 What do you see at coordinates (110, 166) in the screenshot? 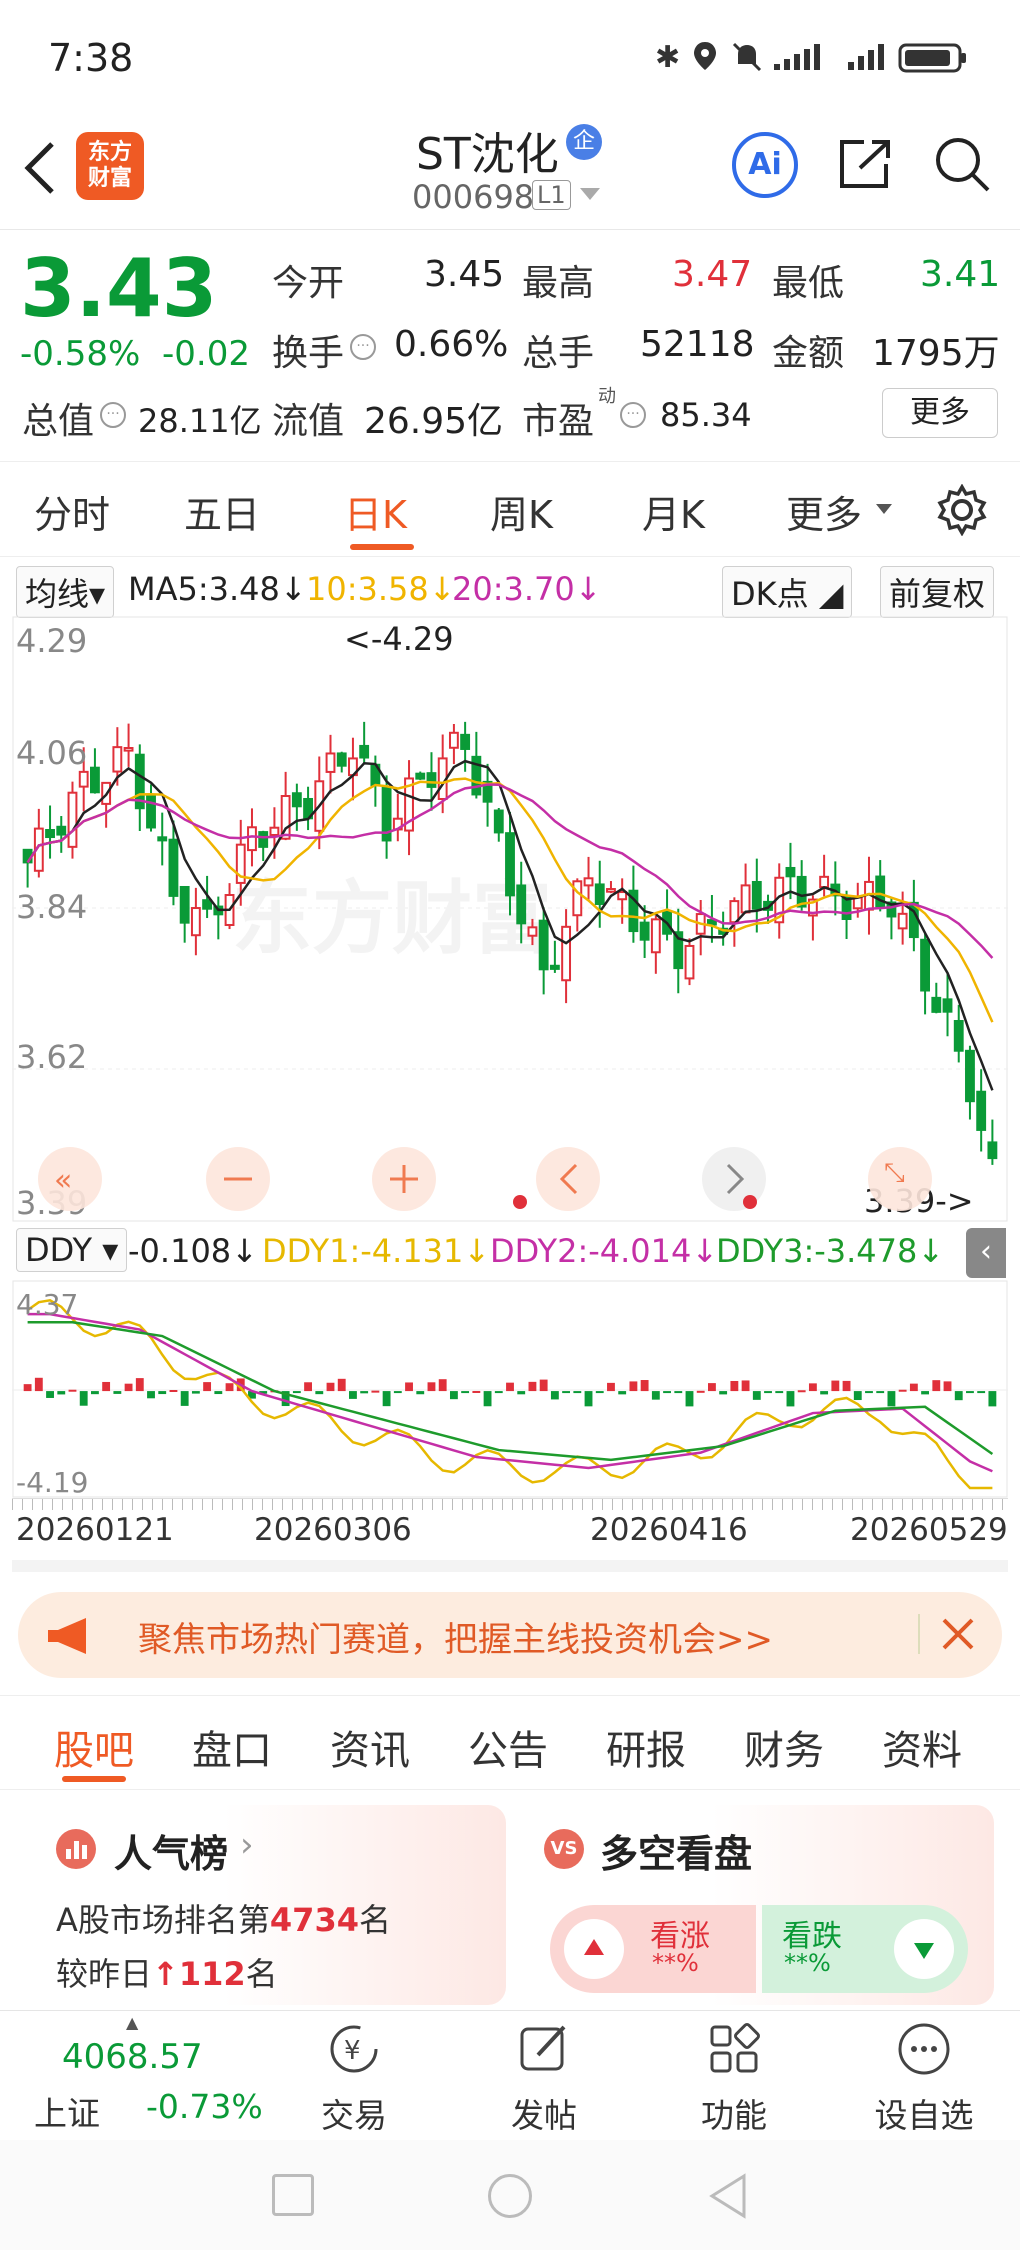
I see `app-logo: 东方 财富` at bounding box center [110, 166].